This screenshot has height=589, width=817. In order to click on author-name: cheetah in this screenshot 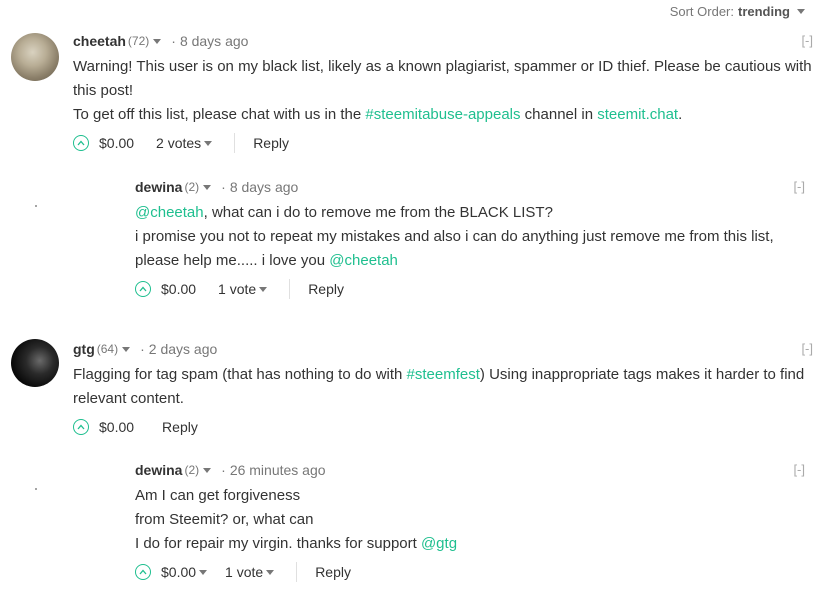, I will do `click(99, 41)`.